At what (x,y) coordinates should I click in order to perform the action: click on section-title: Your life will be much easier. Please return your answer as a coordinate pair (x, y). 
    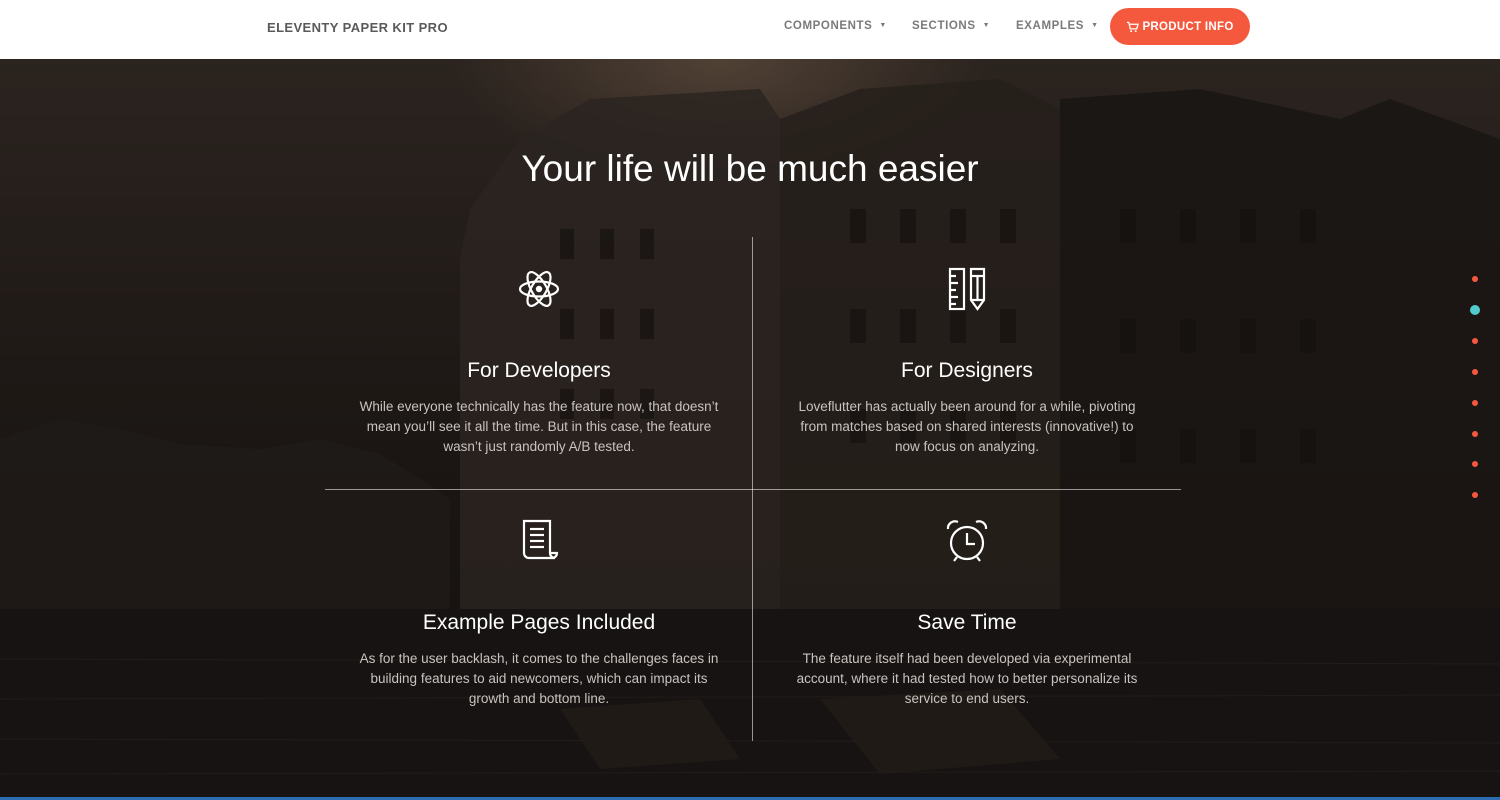
    Looking at the image, I should click on (750, 168).